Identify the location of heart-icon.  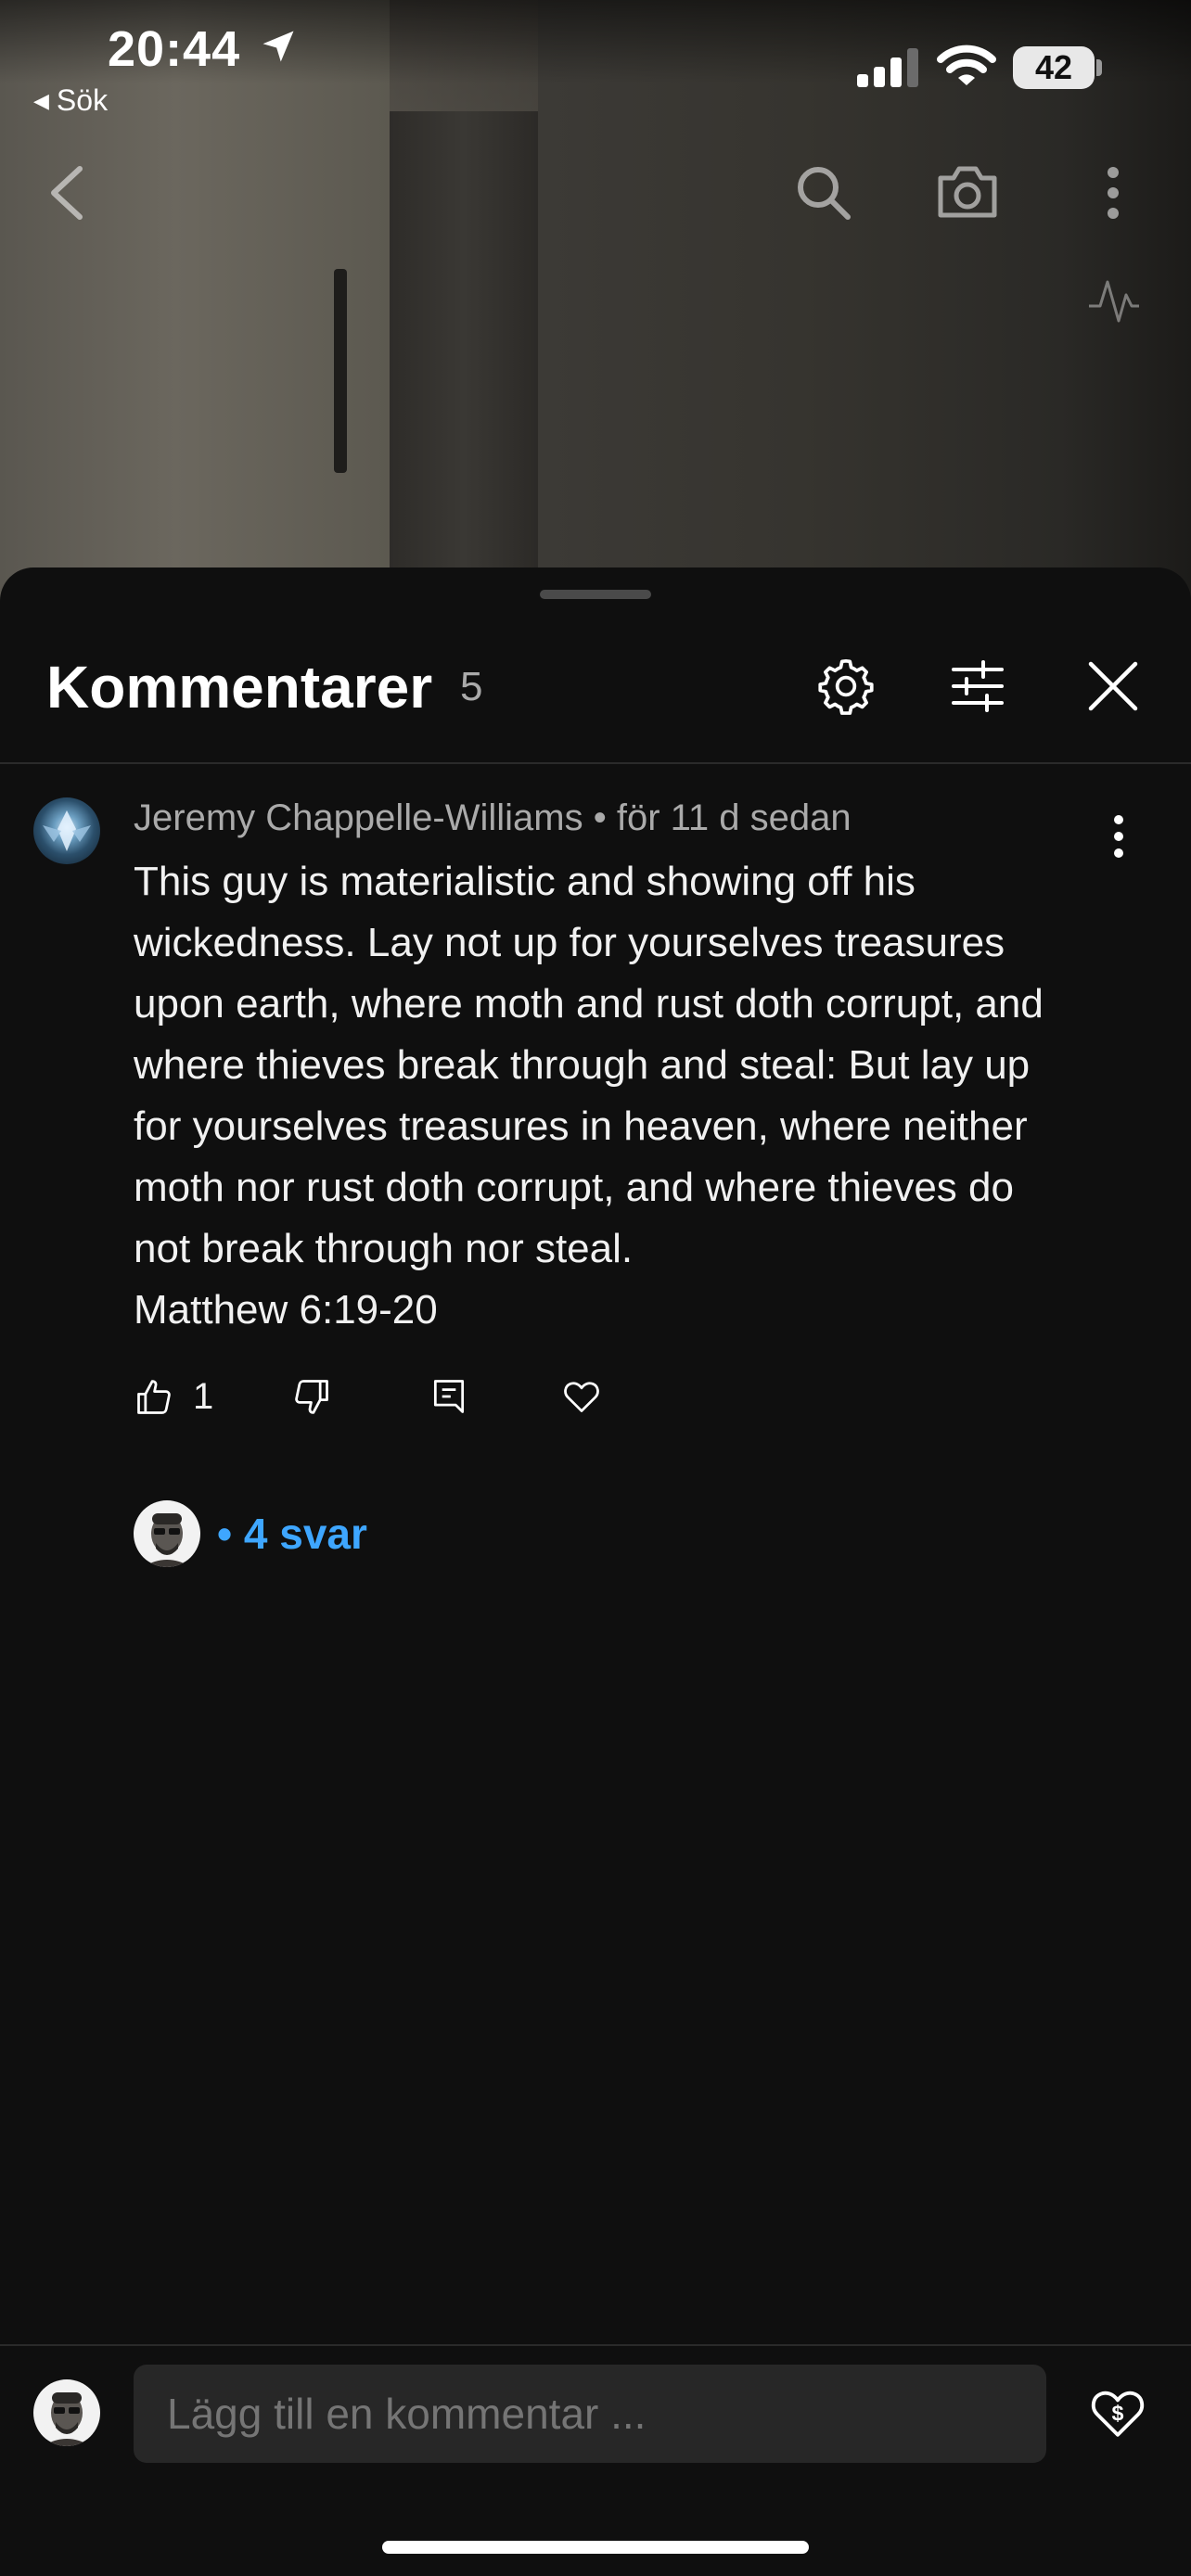
(581, 1397).